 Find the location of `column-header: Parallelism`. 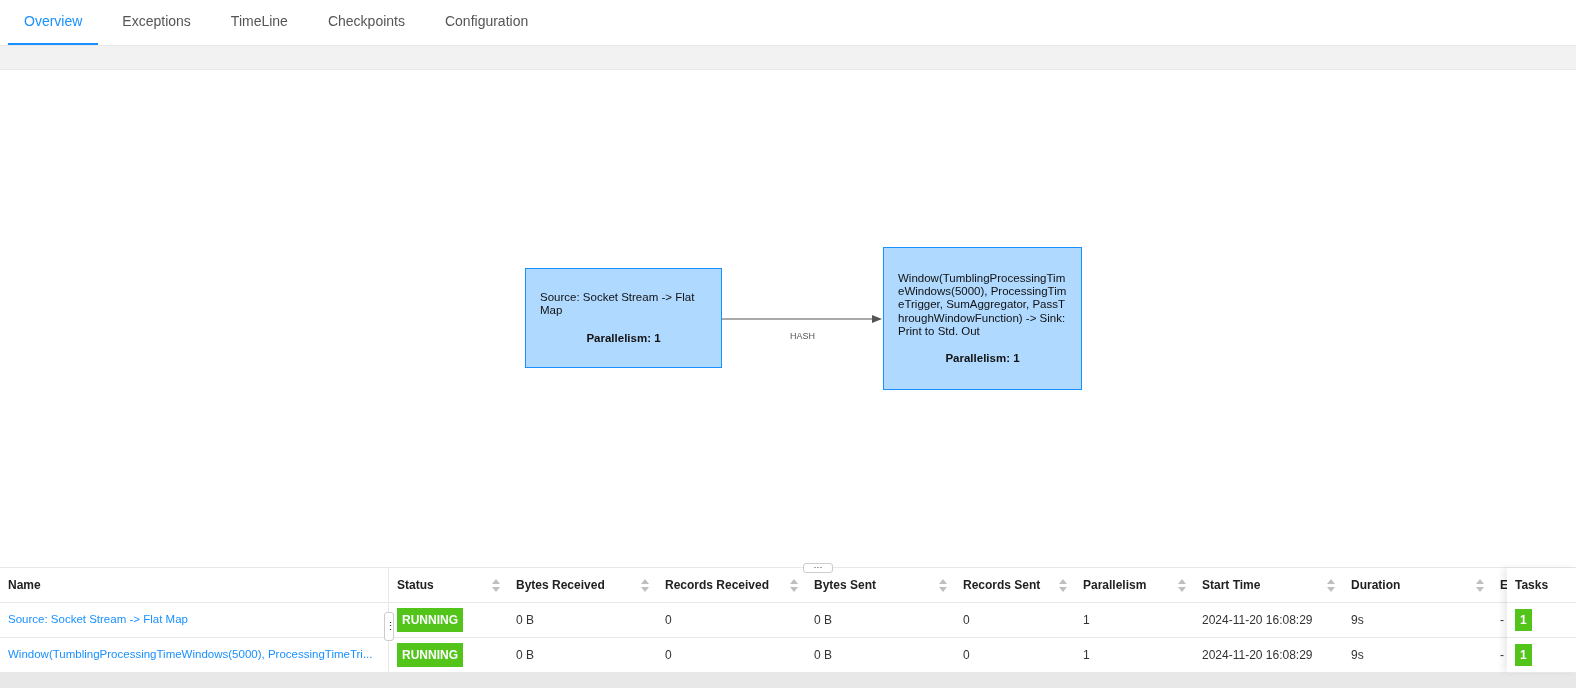

column-header: Parallelism is located at coordinates (1115, 585).